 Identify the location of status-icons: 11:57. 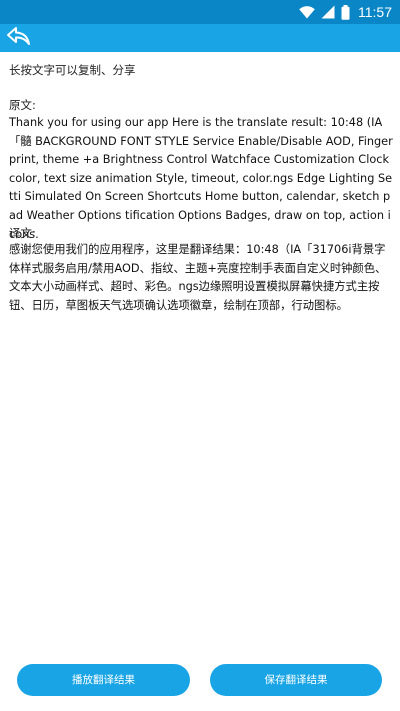
(345, 12).